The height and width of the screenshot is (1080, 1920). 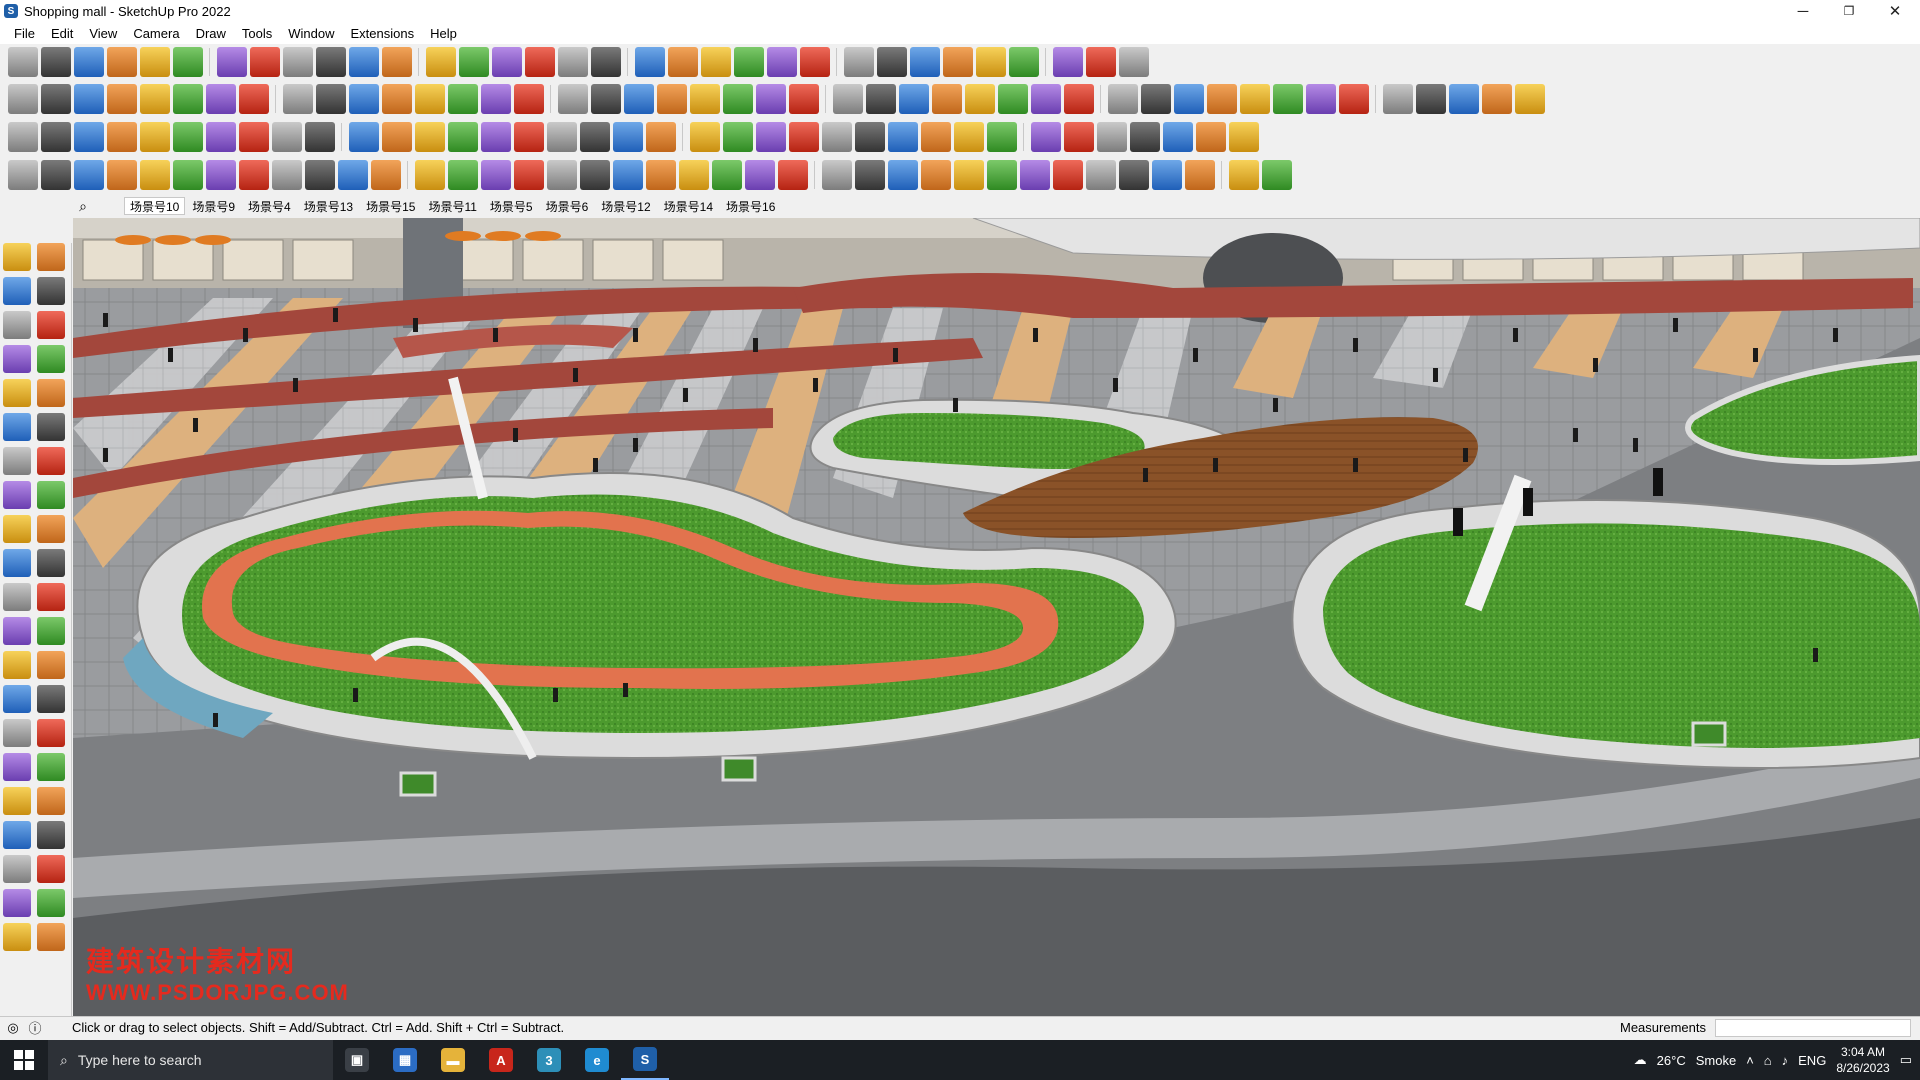 I want to click on menu-file: File, so click(x=24, y=33).